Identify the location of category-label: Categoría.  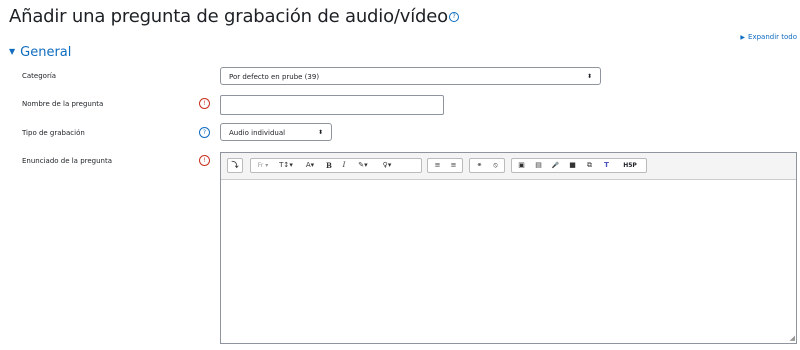
(39, 76).